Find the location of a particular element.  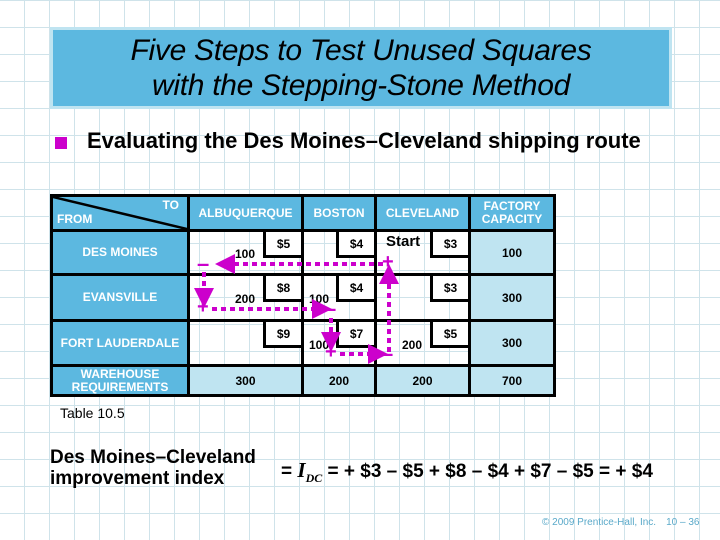

cost-des-moines-albuquerque: $5 is located at coordinates (282, 245).